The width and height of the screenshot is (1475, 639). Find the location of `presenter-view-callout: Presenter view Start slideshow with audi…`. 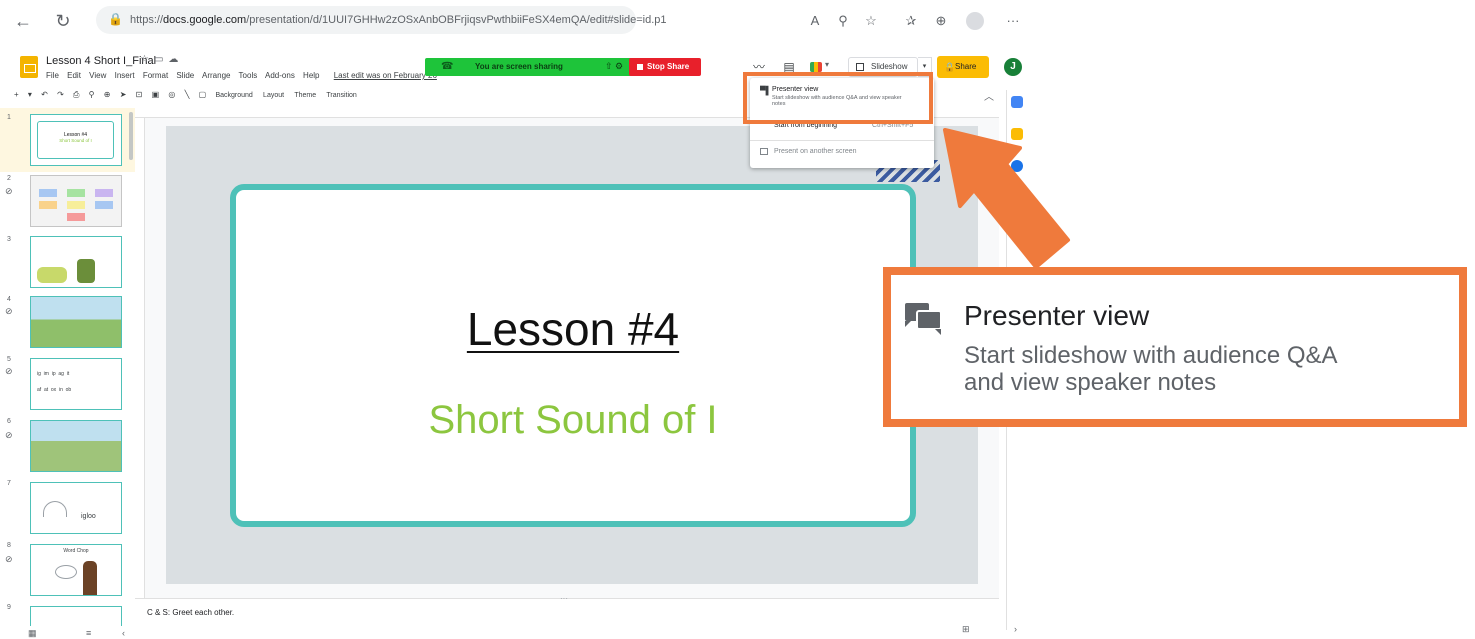

presenter-view-callout: Presenter view Start slideshow with audi… is located at coordinates (1175, 347).